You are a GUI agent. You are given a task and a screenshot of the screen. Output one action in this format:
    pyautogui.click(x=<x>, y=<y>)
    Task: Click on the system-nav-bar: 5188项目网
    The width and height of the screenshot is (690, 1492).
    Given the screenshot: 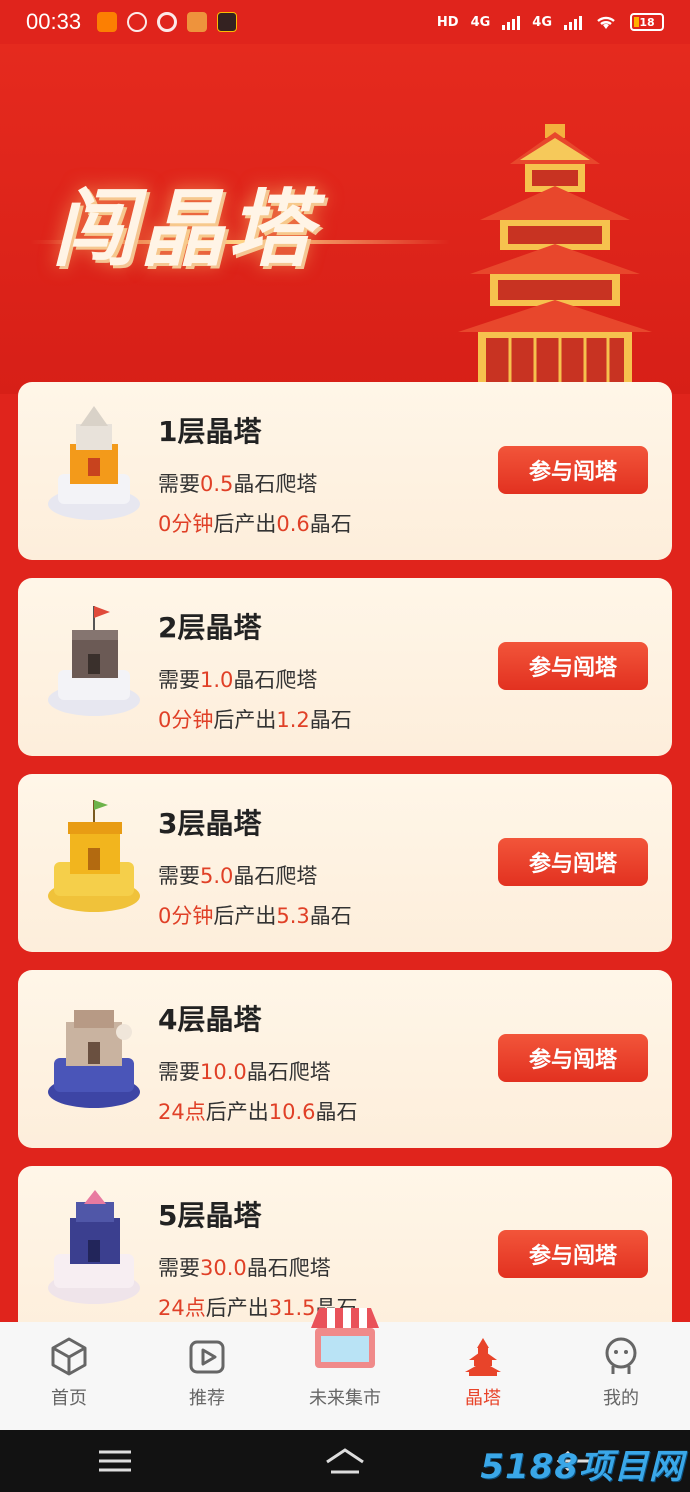 What is the action you would take?
    pyautogui.click(x=345, y=1461)
    